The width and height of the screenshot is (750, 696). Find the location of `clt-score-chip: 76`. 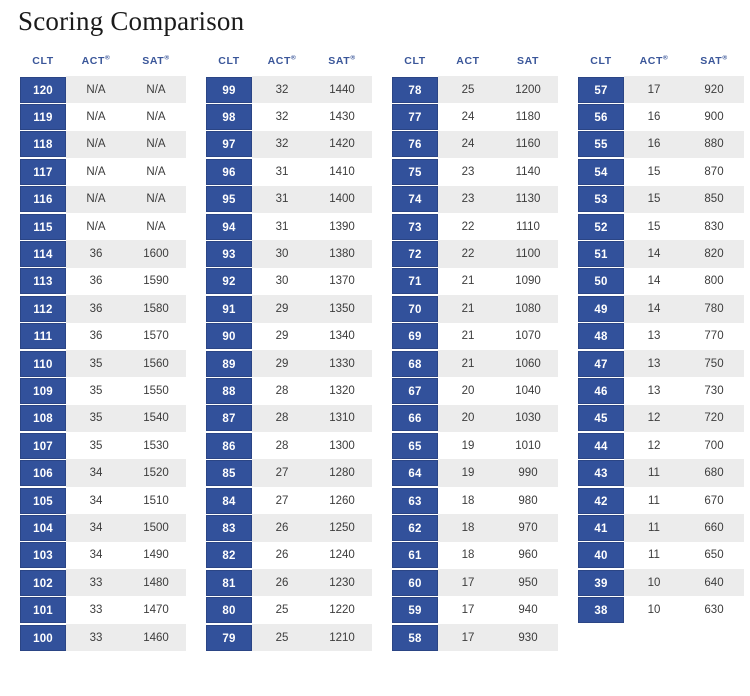

clt-score-chip: 76 is located at coordinates (415, 144).